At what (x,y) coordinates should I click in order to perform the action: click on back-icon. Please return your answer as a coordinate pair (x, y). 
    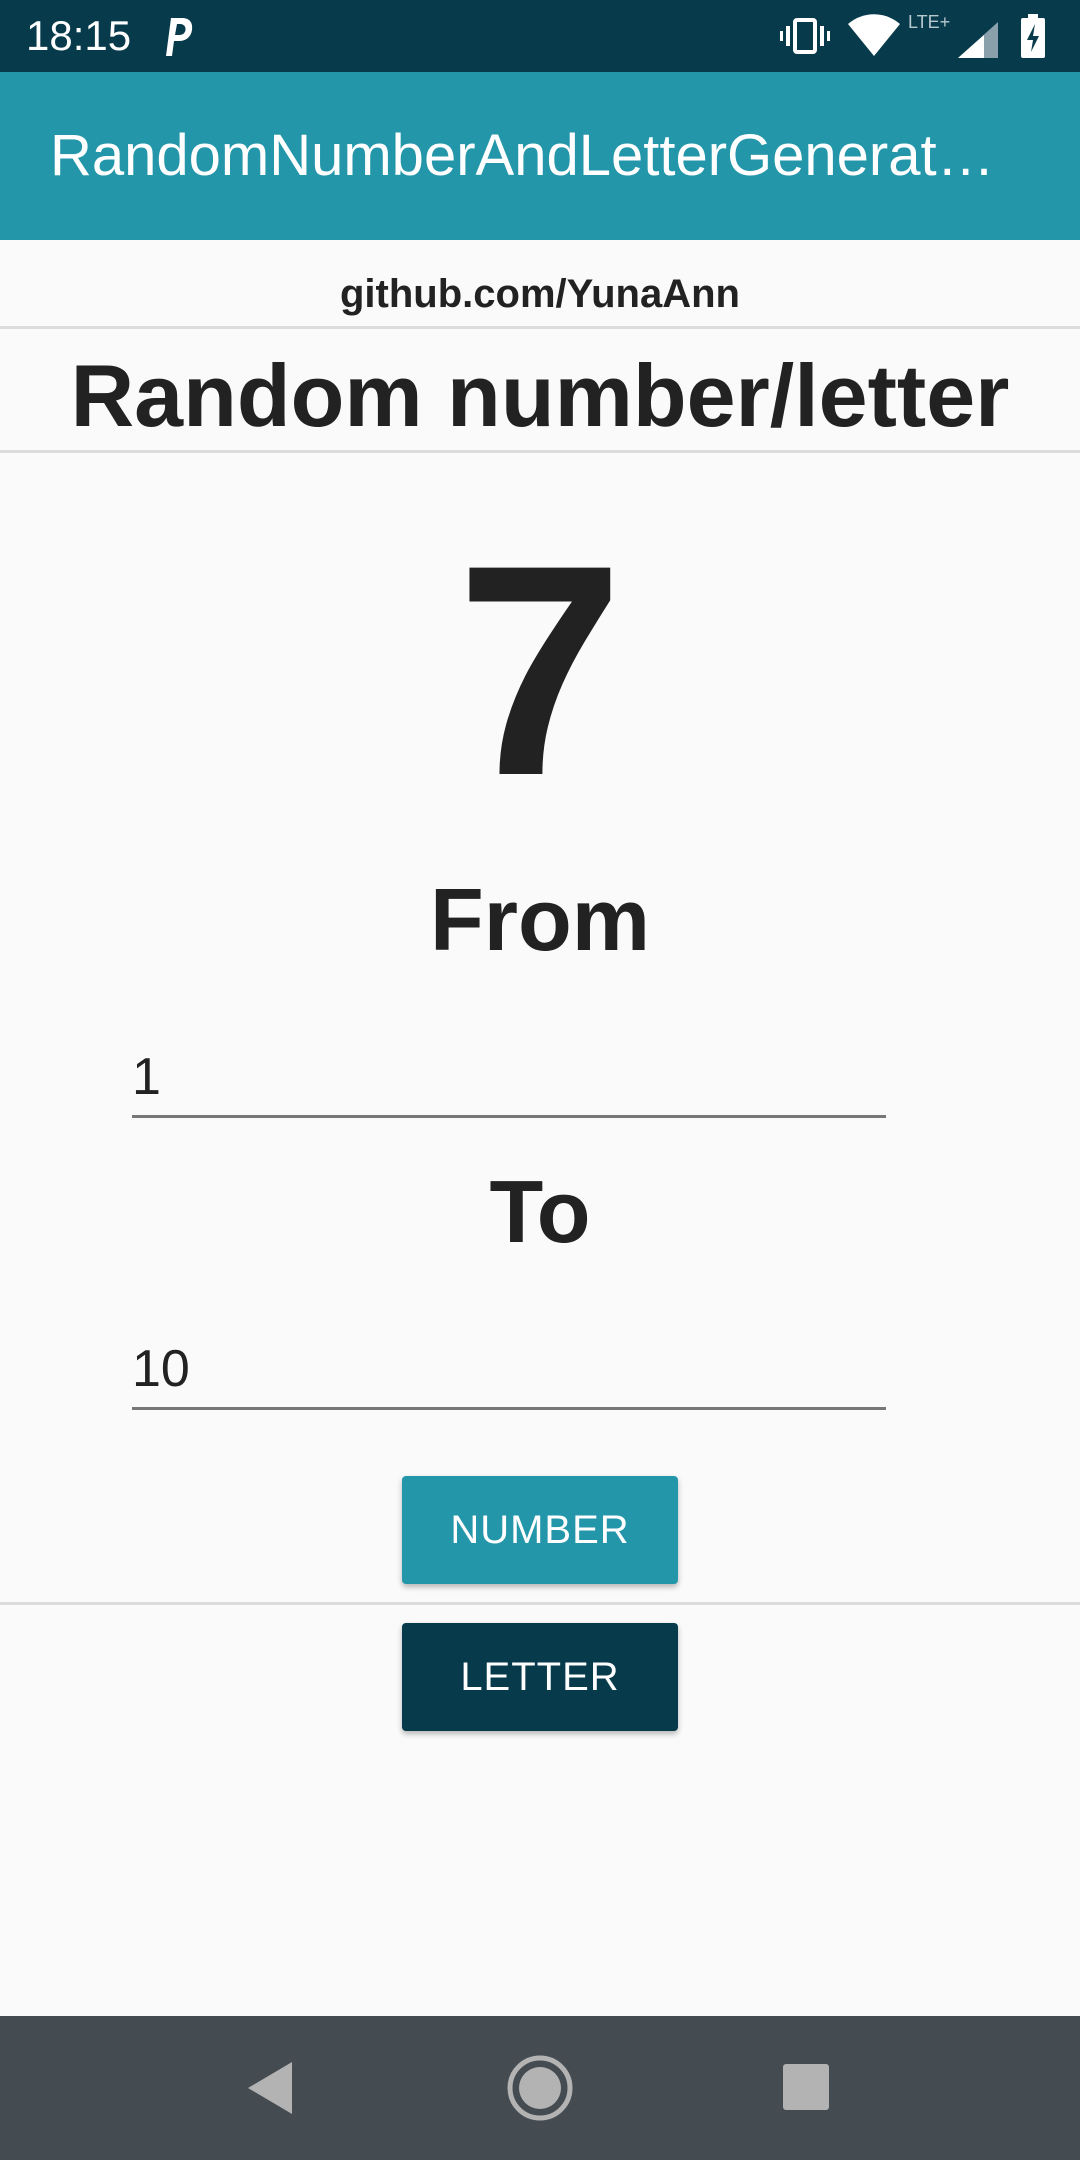
    Looking at the image, I should click on (270, 2088).